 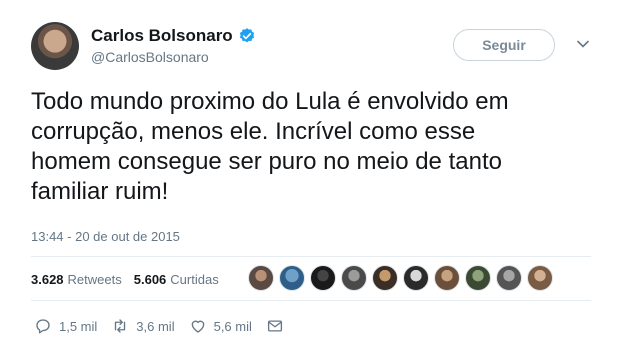 I want to click on verified-badge-icon, so click(x=246, y=35).